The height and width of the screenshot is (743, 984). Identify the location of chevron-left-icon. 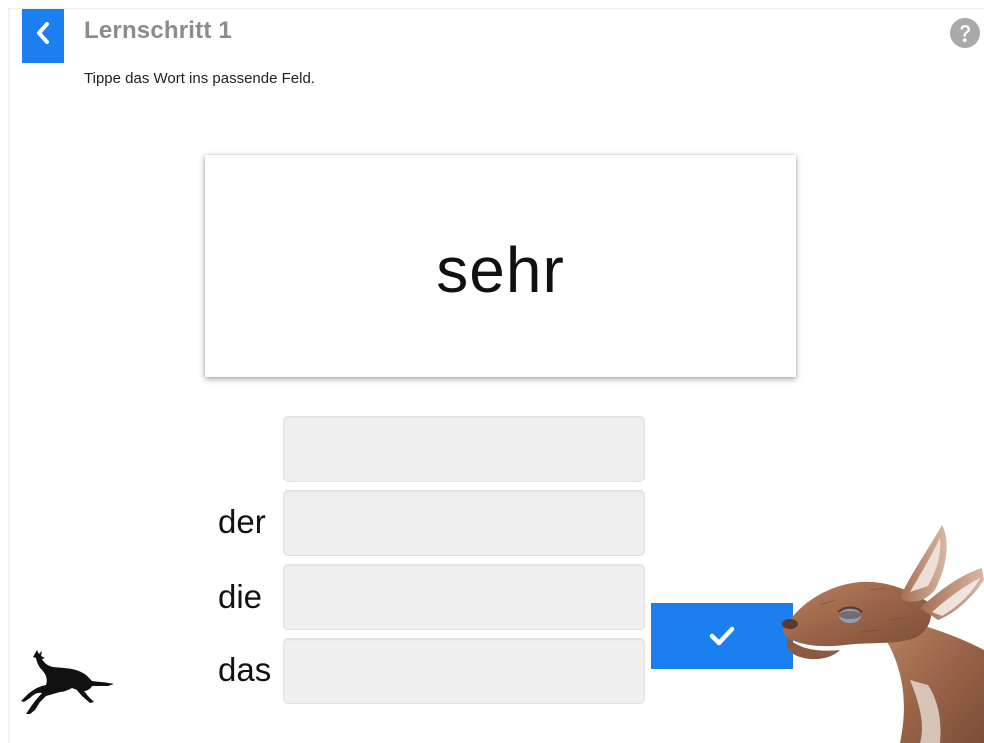
(43, 33).